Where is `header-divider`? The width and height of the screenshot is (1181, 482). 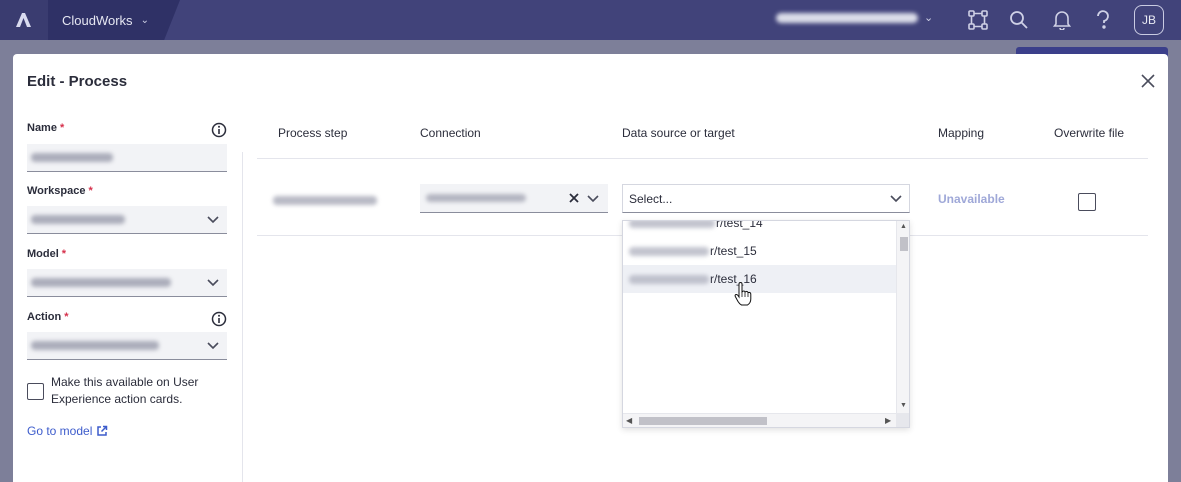 header-divider is located at coordinates (702, 158).